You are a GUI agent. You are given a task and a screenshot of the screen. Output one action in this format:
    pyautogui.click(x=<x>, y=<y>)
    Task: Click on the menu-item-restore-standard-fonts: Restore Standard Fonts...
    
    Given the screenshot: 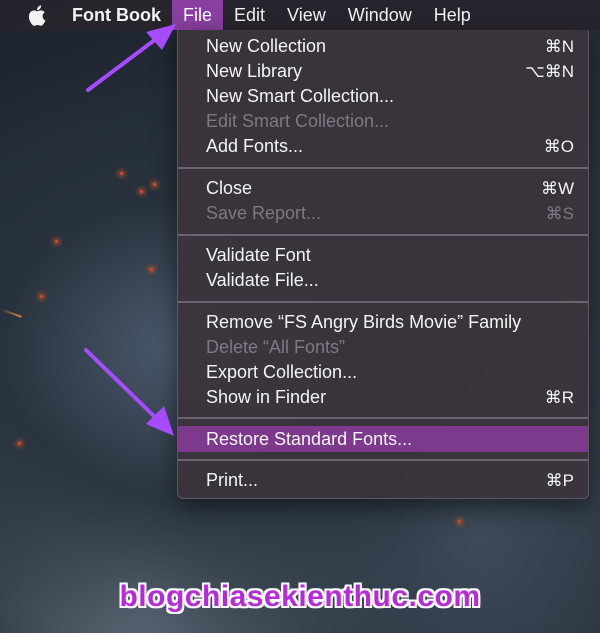 What is the action you would take?
    pyautogui.click(x=383, y=439)
    